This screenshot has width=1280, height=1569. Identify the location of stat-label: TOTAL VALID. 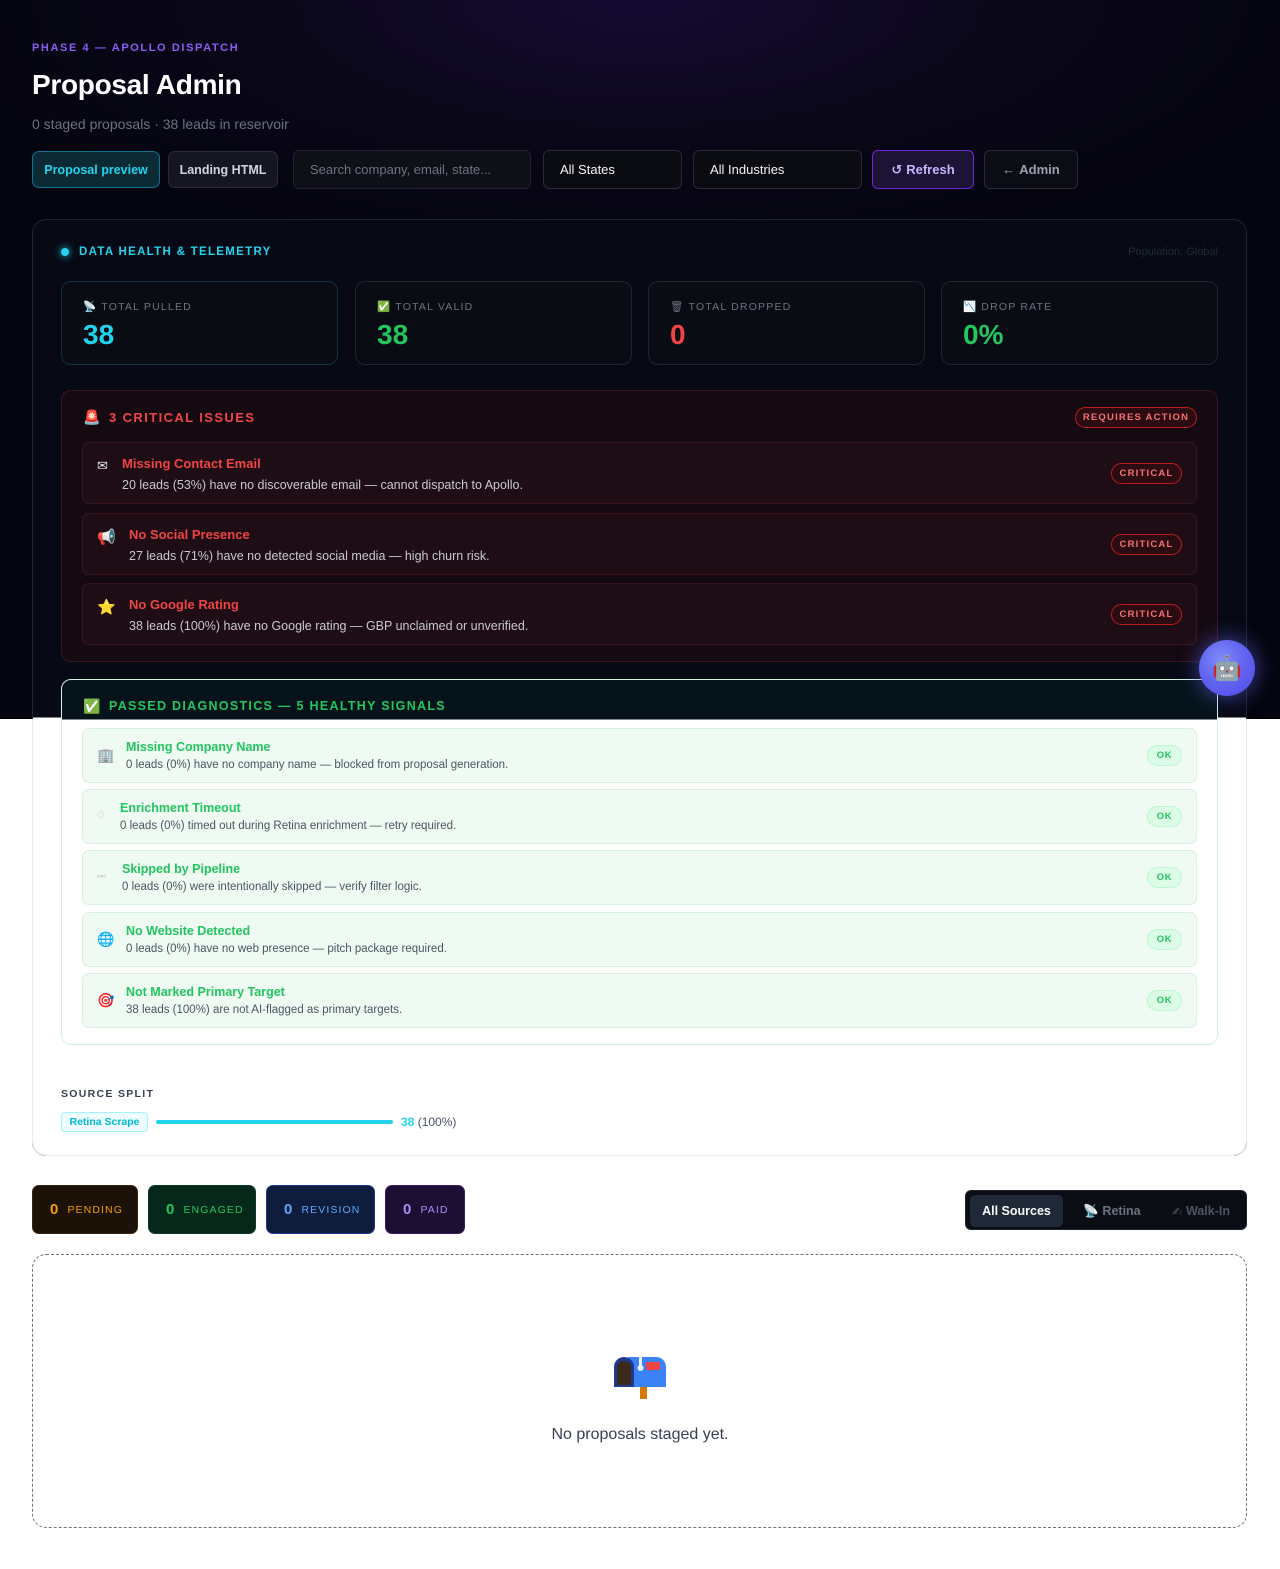
(434, 306).